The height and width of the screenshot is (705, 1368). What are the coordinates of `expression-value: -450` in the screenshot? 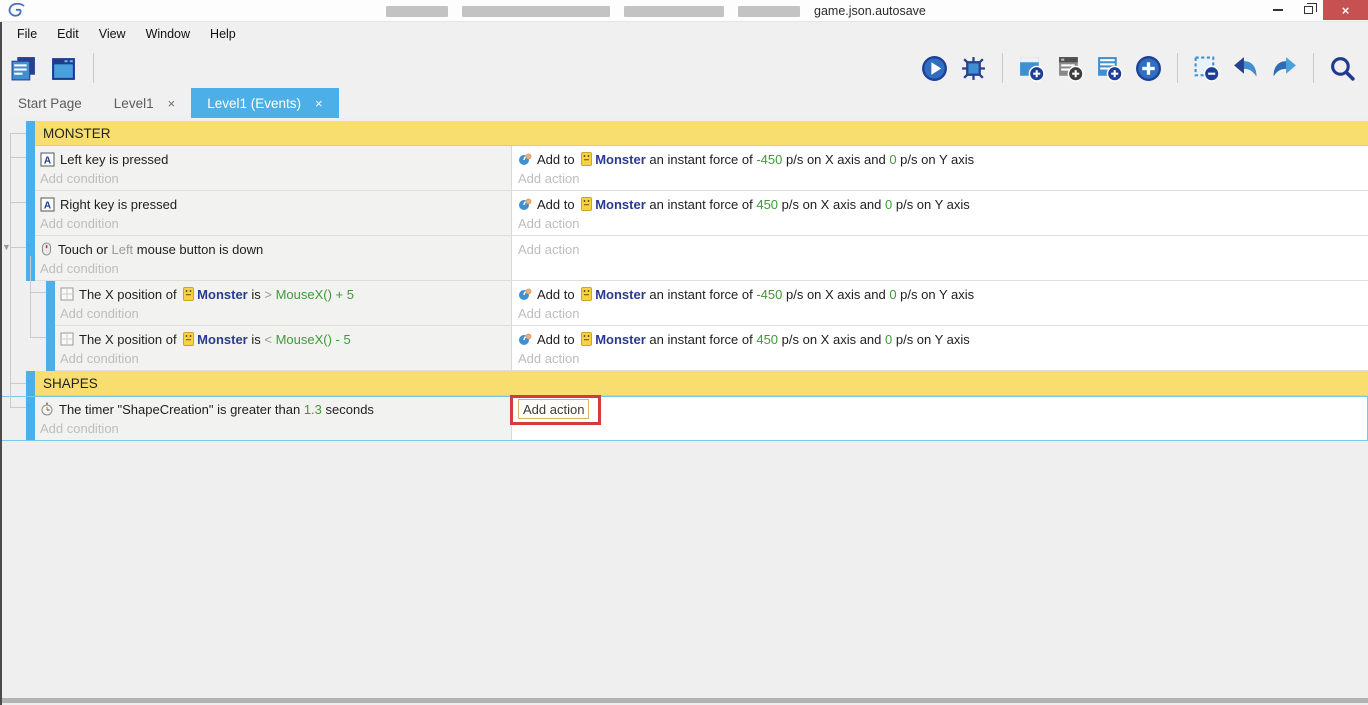 It's located at (769, 294).